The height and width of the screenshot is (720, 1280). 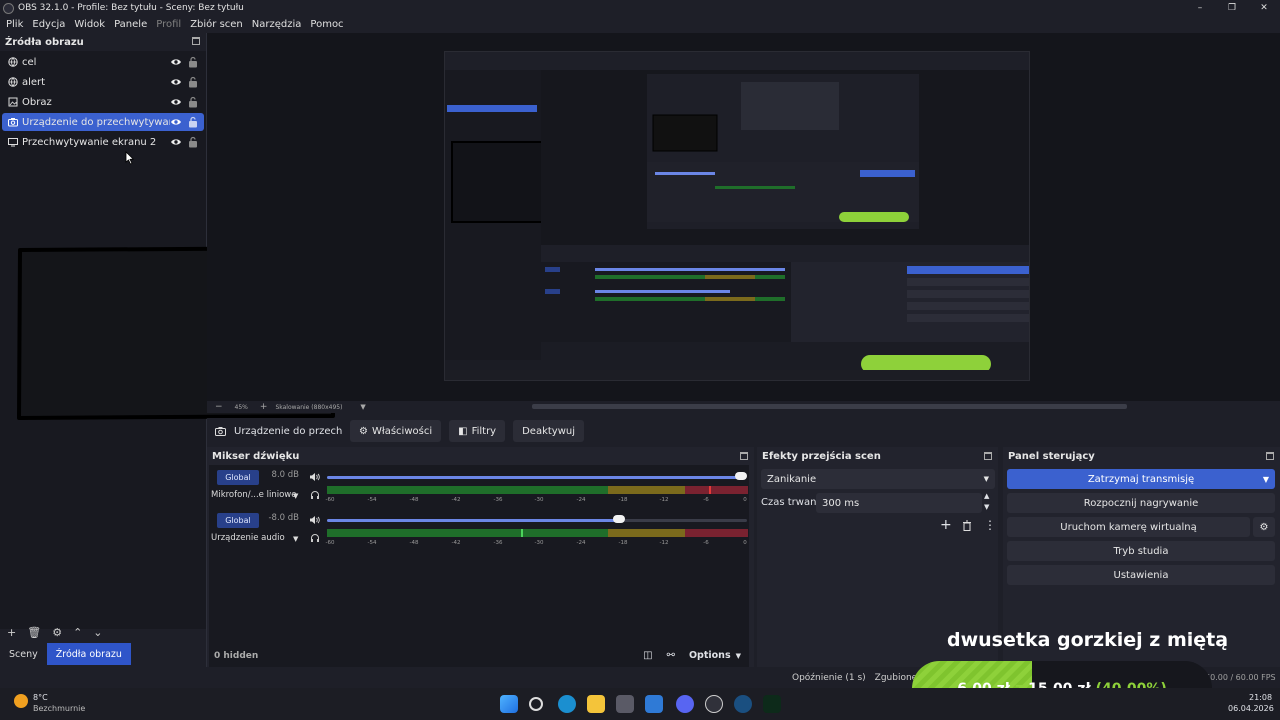 What do you see at coordinates (743, 704) in the screenshot?
I see `steam-icon` at bounding box center [743, 704].